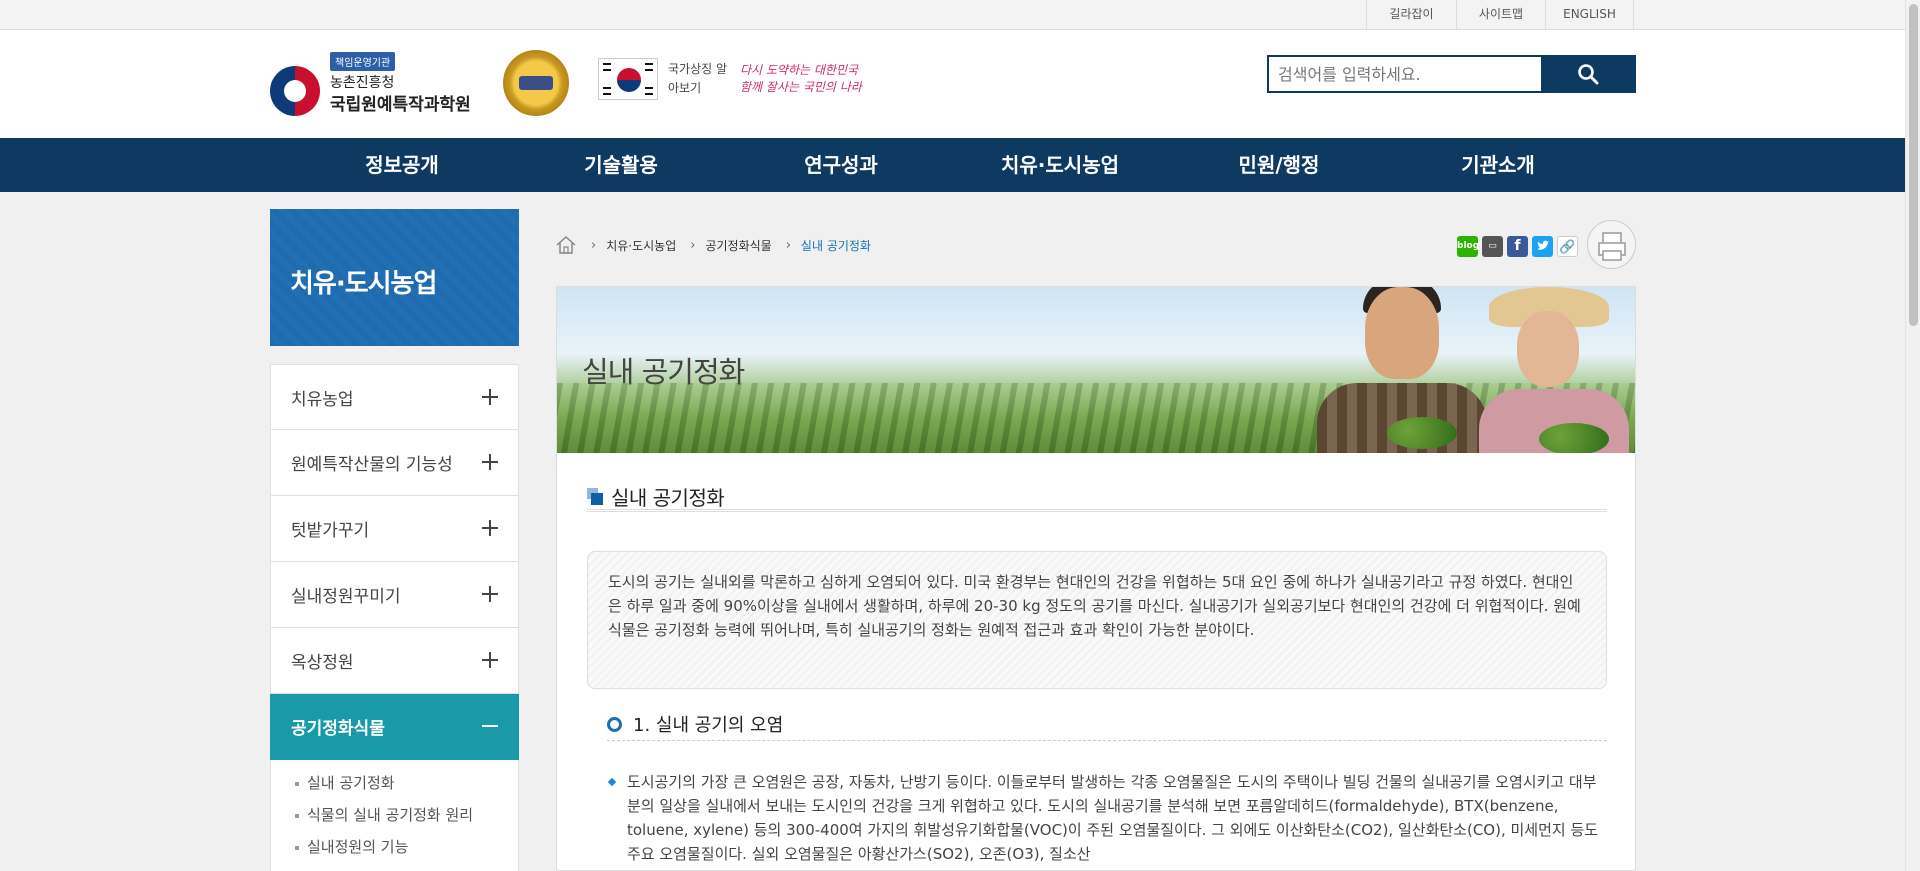 The width and height of the screenshot is (1920, 871). What do you see at coordinates (1589, 15) in the screenshot?
I see `english-link: ENGLISH` at bounding box center [1589, 15].